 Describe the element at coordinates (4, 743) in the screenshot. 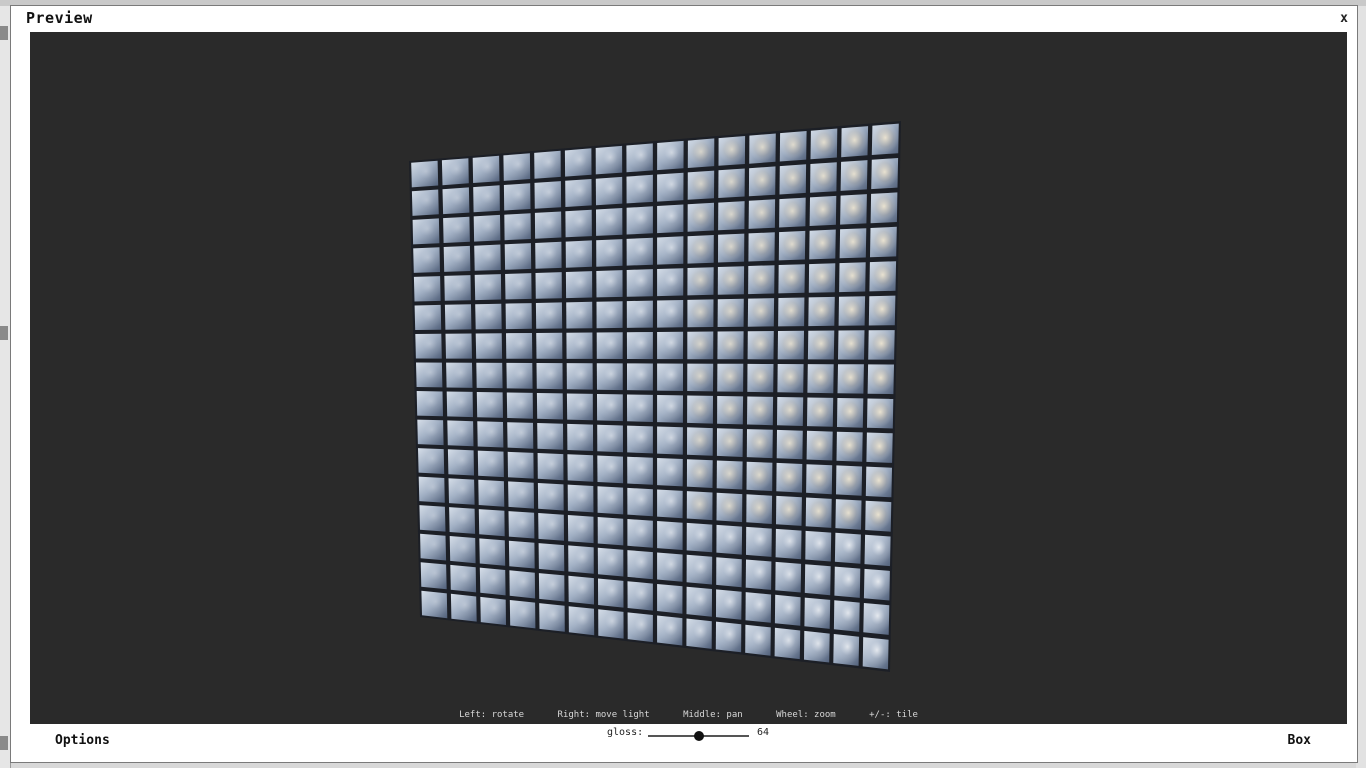

I see `background-app-mark` at that location.